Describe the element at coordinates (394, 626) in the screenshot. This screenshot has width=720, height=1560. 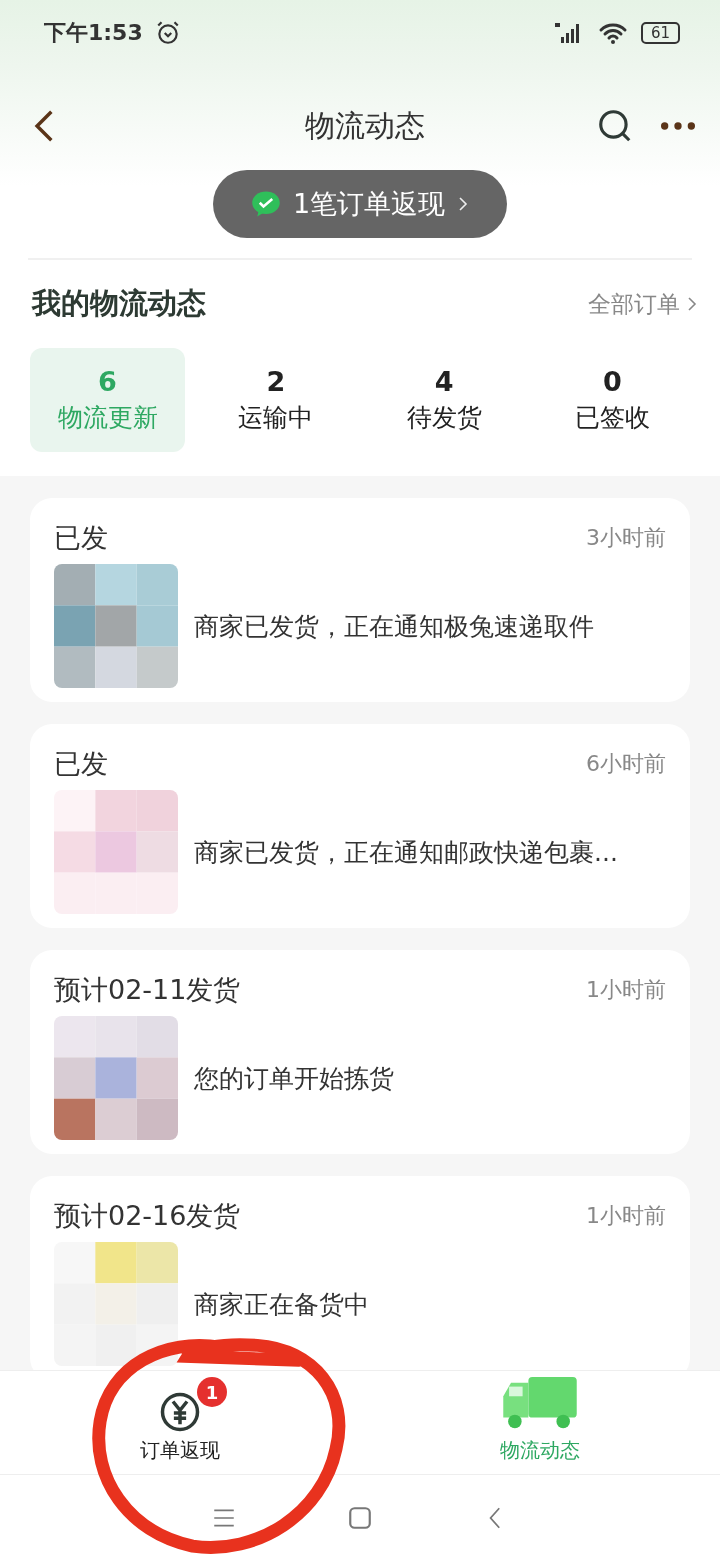
I see `shipment-message: 商家已发货，正在通知极兔速递取件` at that location.